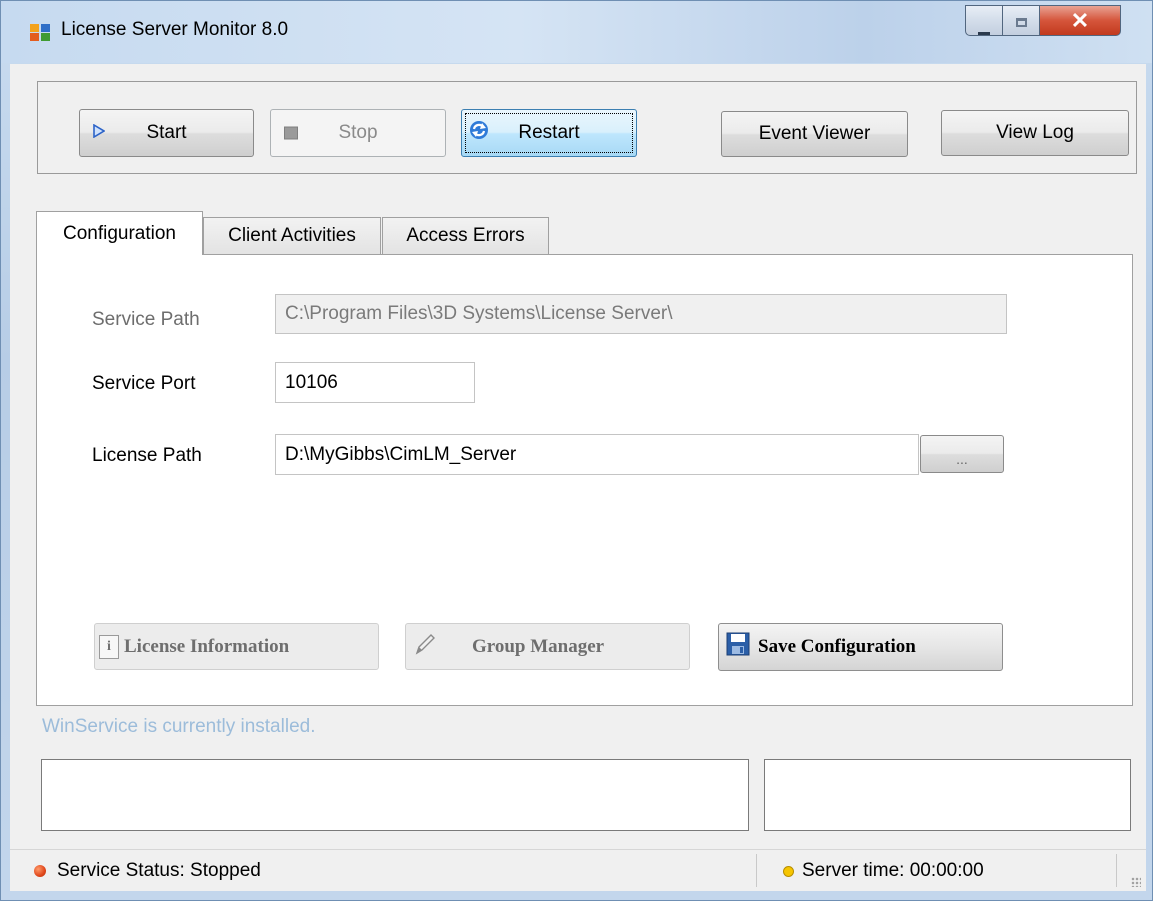  What do you see at coordinates (99, 133) in the screenshot?
I see `play-icon` at bounding box center [99, 133].